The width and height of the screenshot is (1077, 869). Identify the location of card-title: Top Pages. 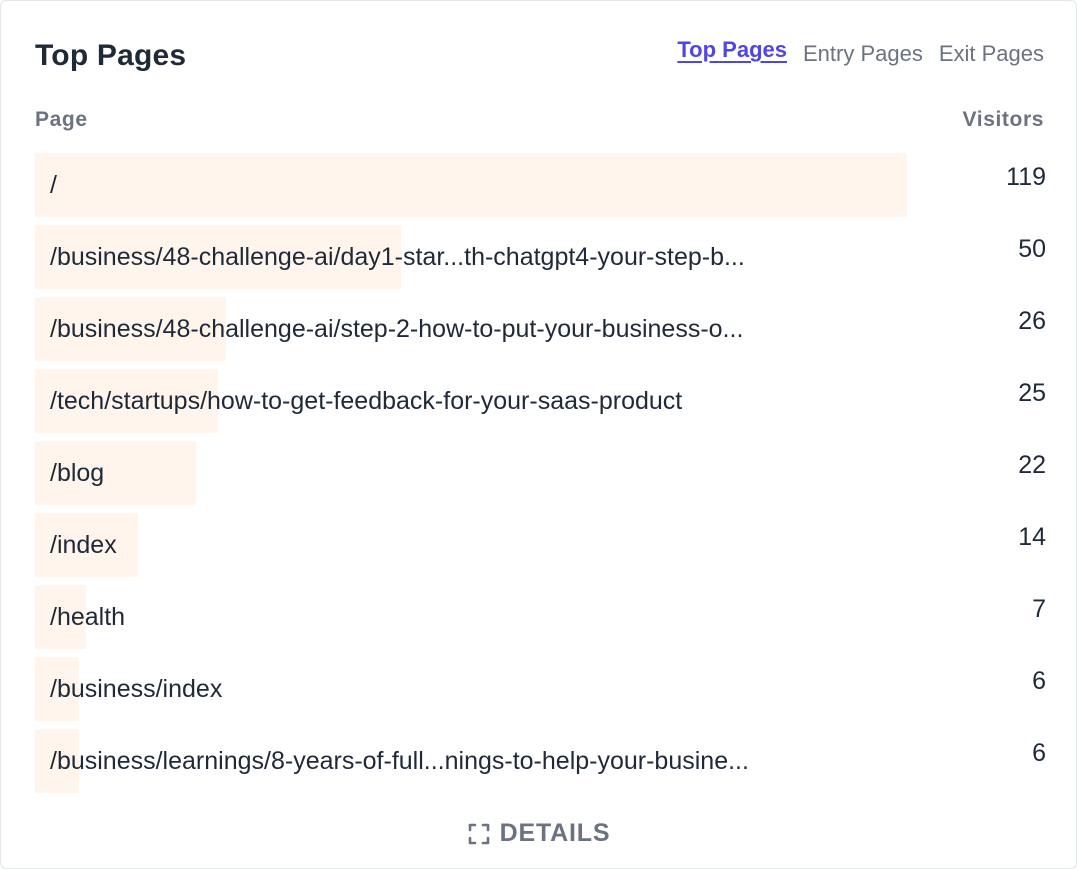
(111, 55).